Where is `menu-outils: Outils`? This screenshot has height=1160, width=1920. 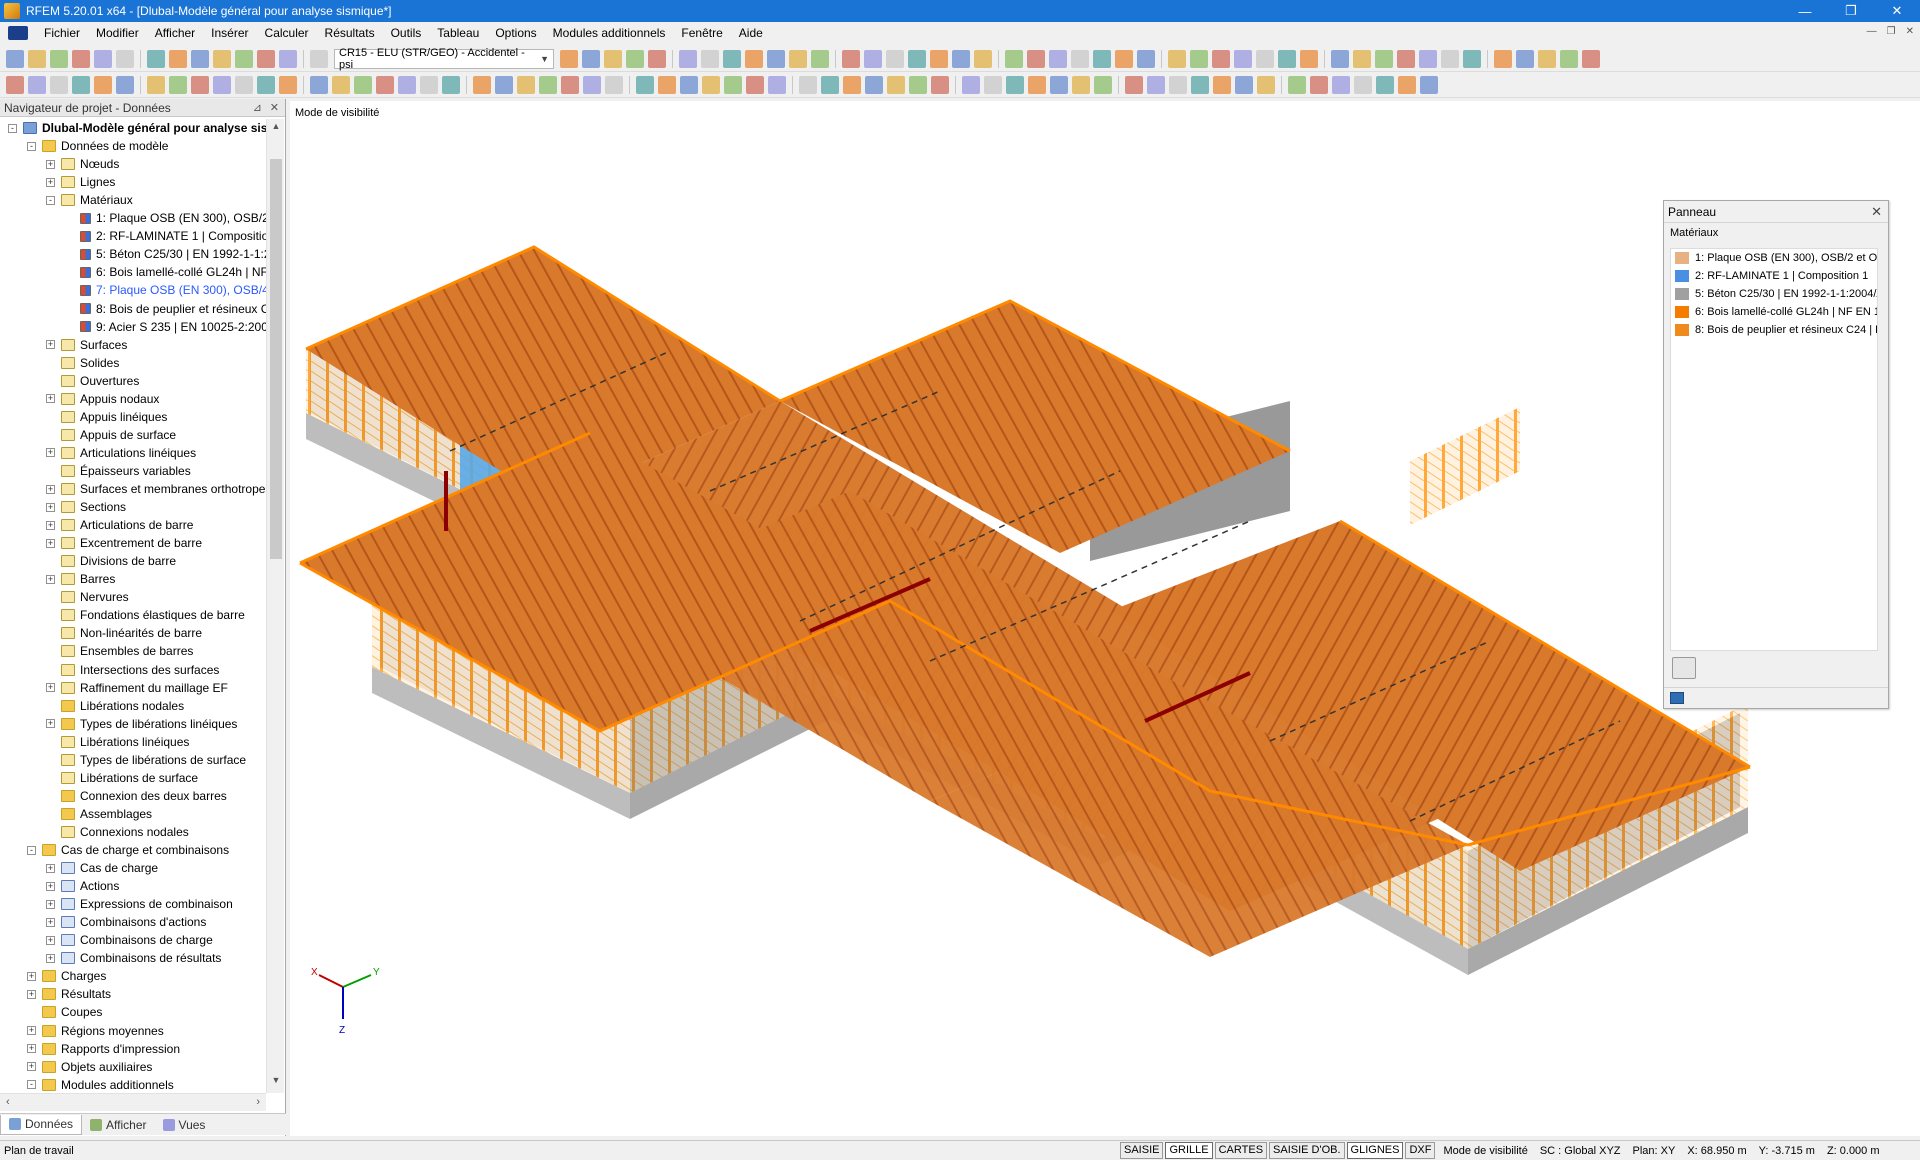 menu-outils: Outils is located at coordinates (406, 33).